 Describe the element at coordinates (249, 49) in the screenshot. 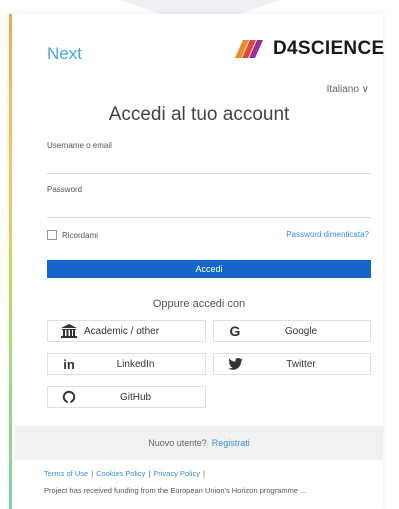

I see `d4science-logo-icon` at that location.